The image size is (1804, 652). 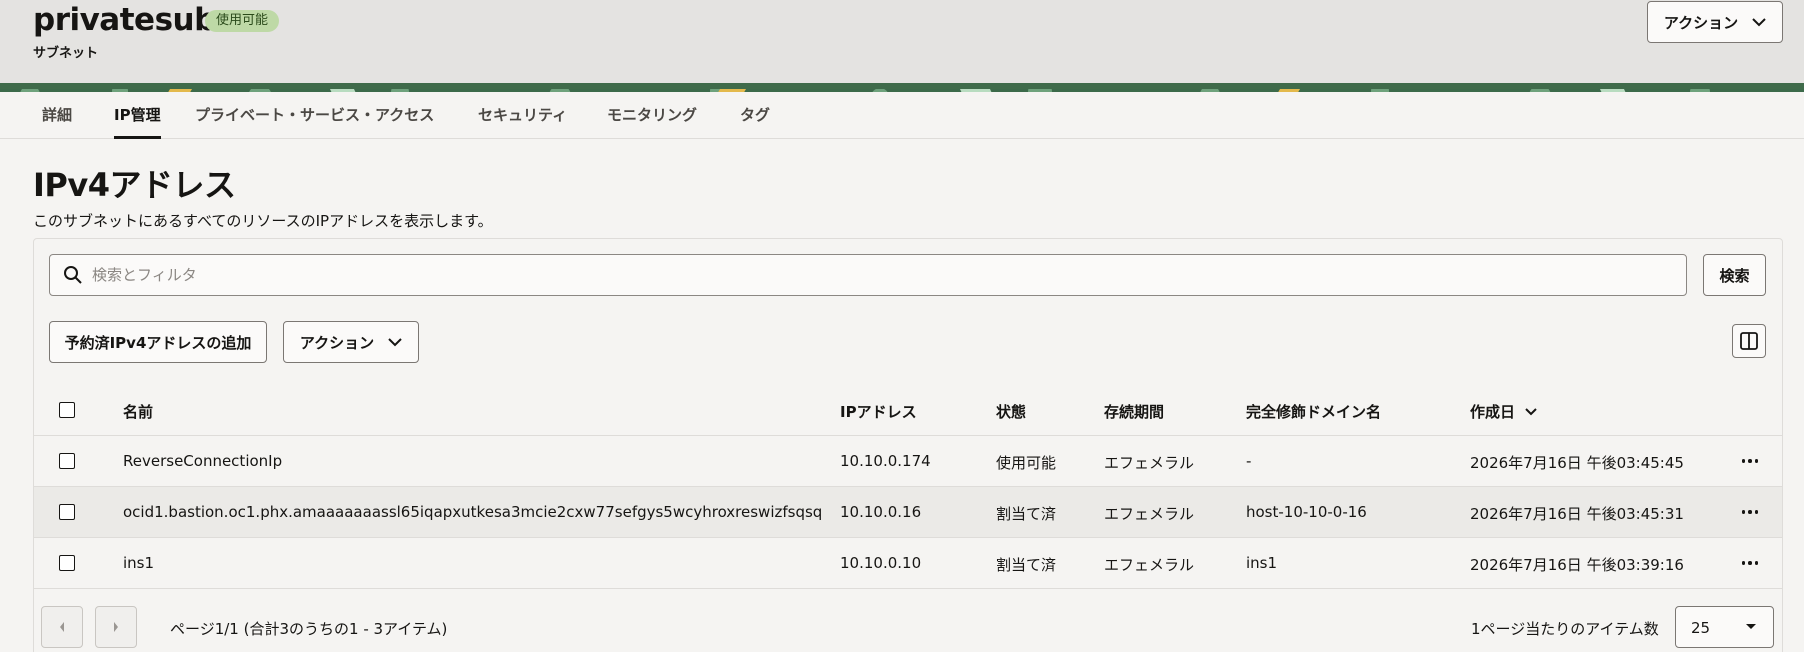 What do you see at coordinates (878, 411) in the screenshot?
I see `column-header-ip: IPアドレス` at bounding box center [878, 411].